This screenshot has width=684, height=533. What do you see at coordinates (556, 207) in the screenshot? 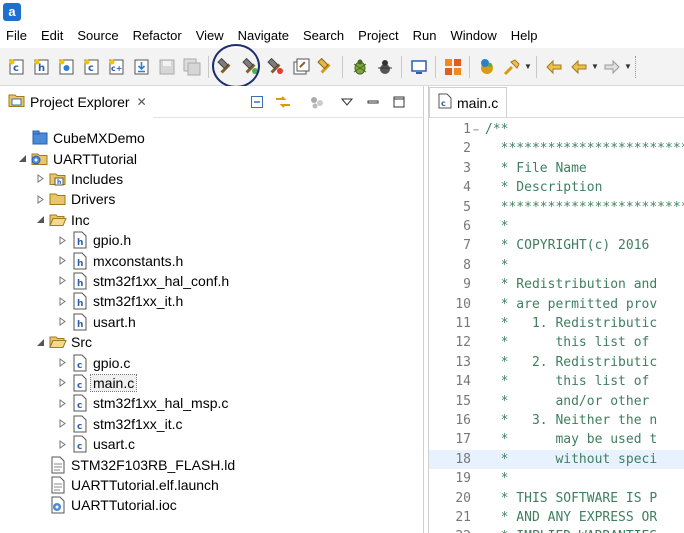
I see `code-line: 5 ******************************` at bounding box center [556, 207].